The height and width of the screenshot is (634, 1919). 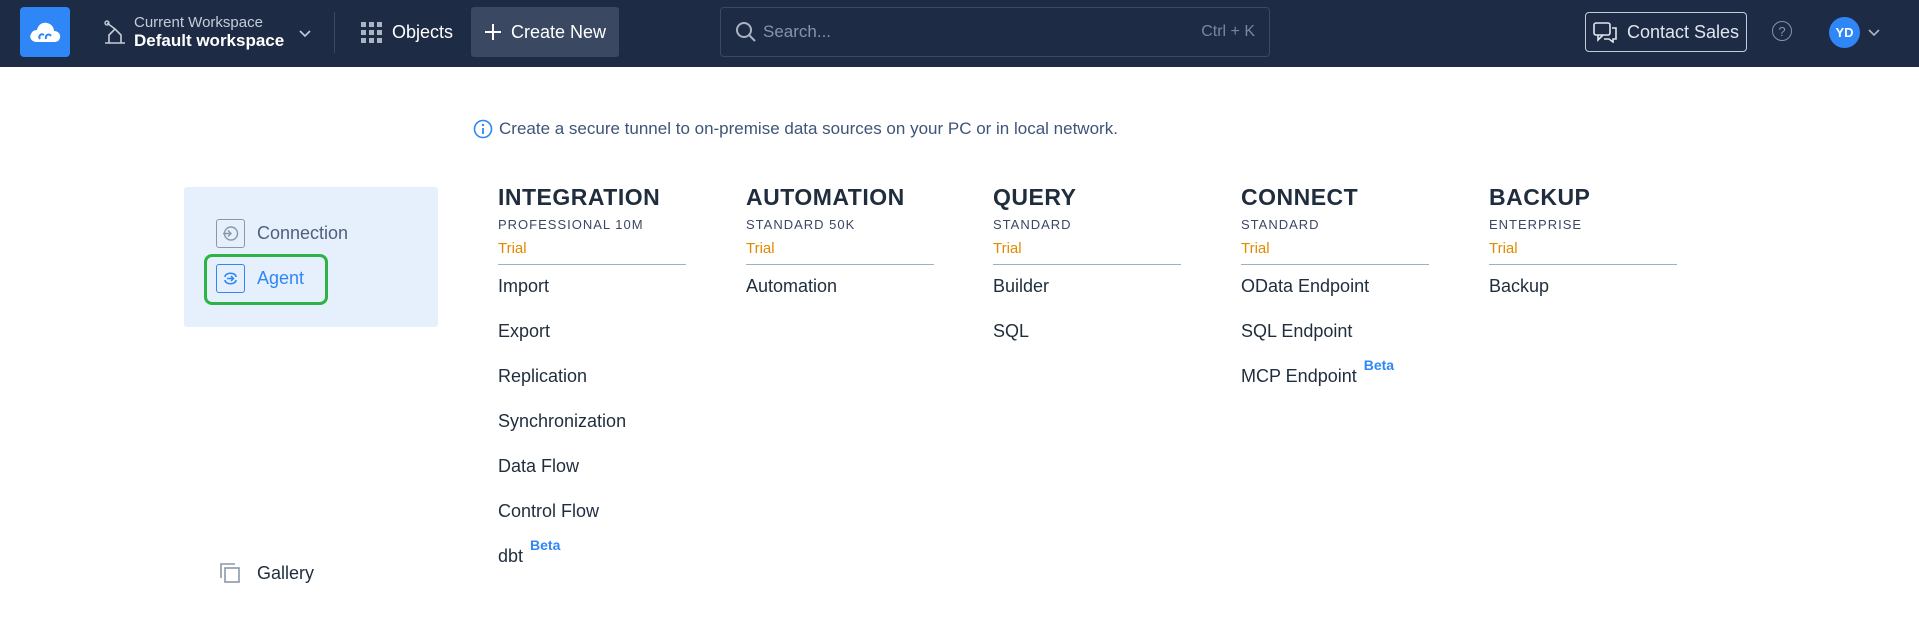 I want to click on product-title: BACKUP, so click(x=1540, y=197).